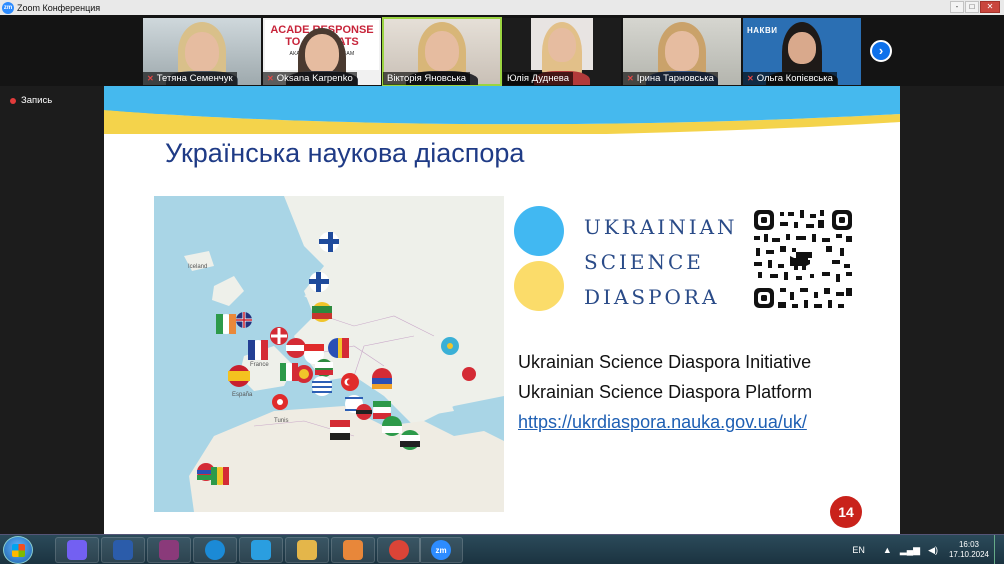 The width and height of the screenshot is (1004, 564). What do you see at coordinates (762, 30) in the screenshot?
I see `background-logo-text: НАКВИ` at bounding box center [762, 30].